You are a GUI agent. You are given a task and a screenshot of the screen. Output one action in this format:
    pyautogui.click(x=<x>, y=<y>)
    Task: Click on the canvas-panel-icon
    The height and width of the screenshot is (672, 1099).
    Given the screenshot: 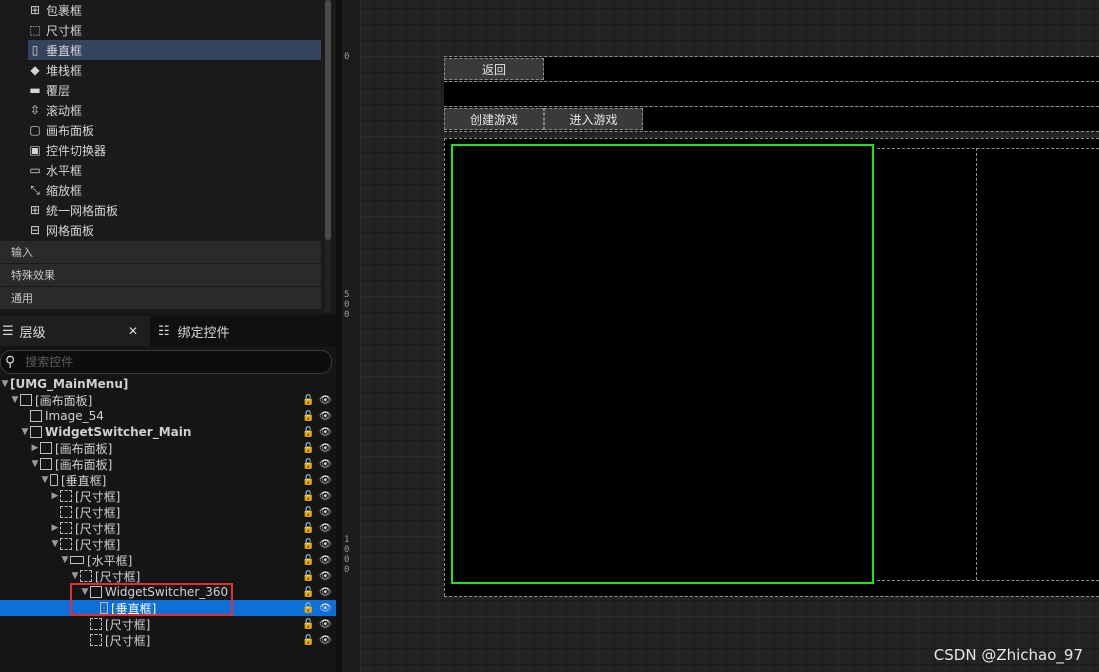 What is the action you would take?
    pyautogui.click(x=46, y=448)
    